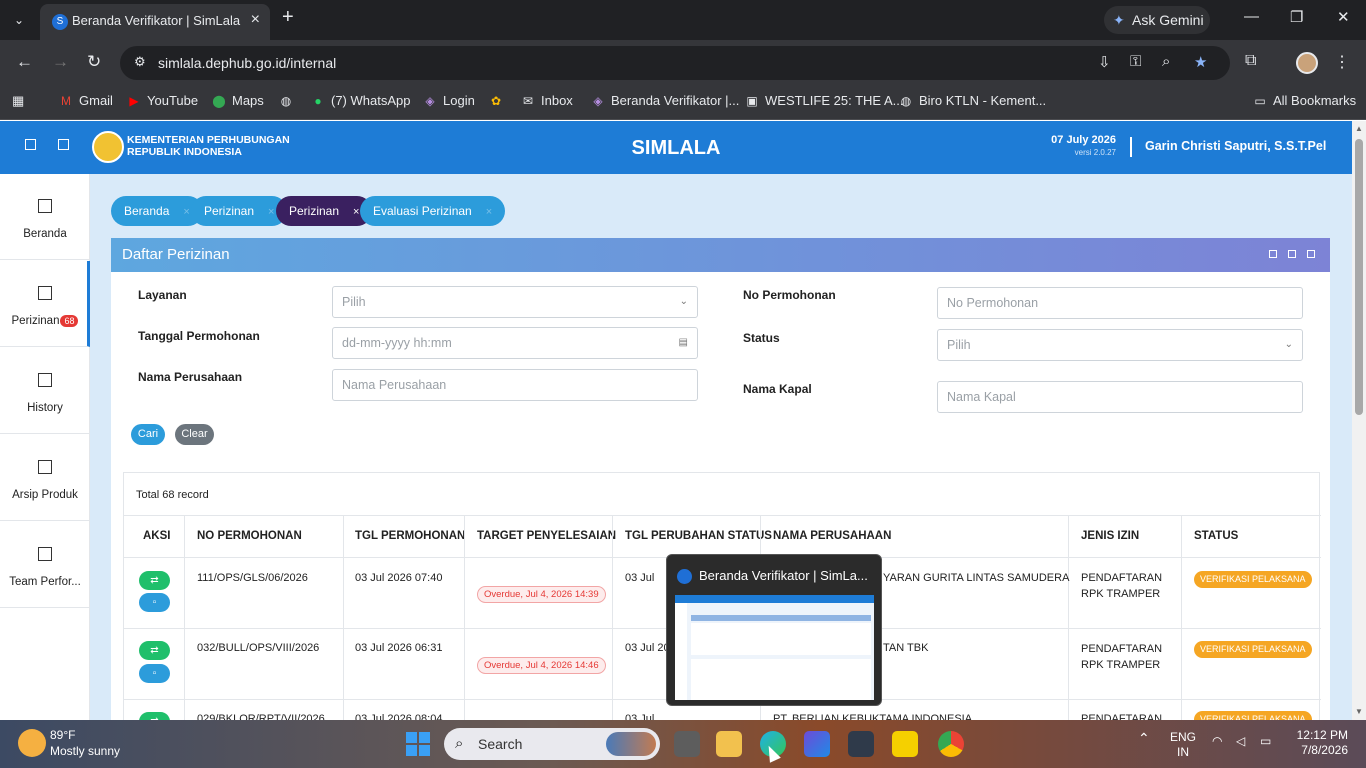 The height and width of the screenshot is (768, 1366). Describe the element at coordinates (45, 217) in the screenshot. I see `sidebar-item-beranda: Beranda` at that location.